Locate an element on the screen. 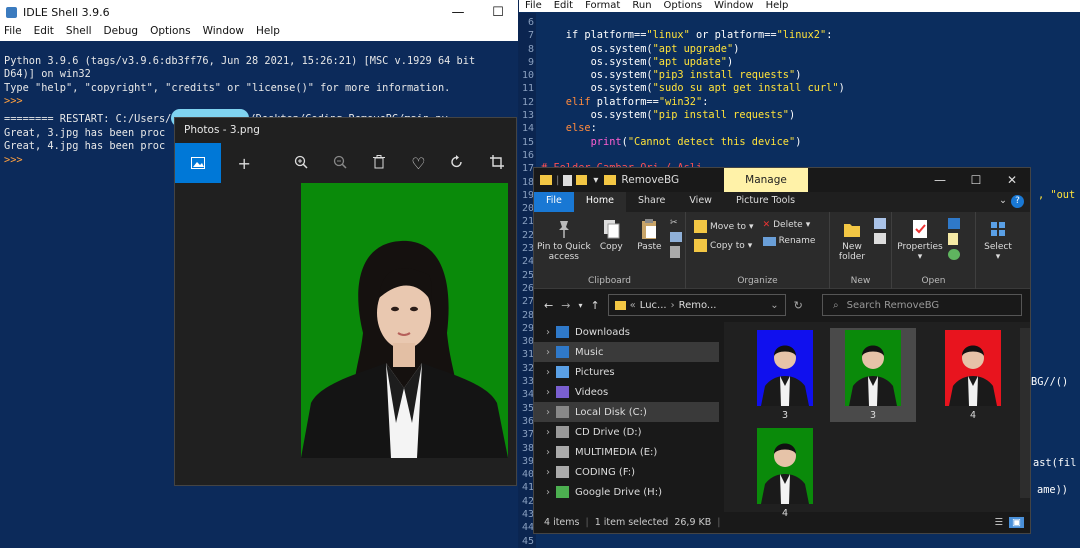  paste-shortcut-icon is located at coordinates (675, 252).